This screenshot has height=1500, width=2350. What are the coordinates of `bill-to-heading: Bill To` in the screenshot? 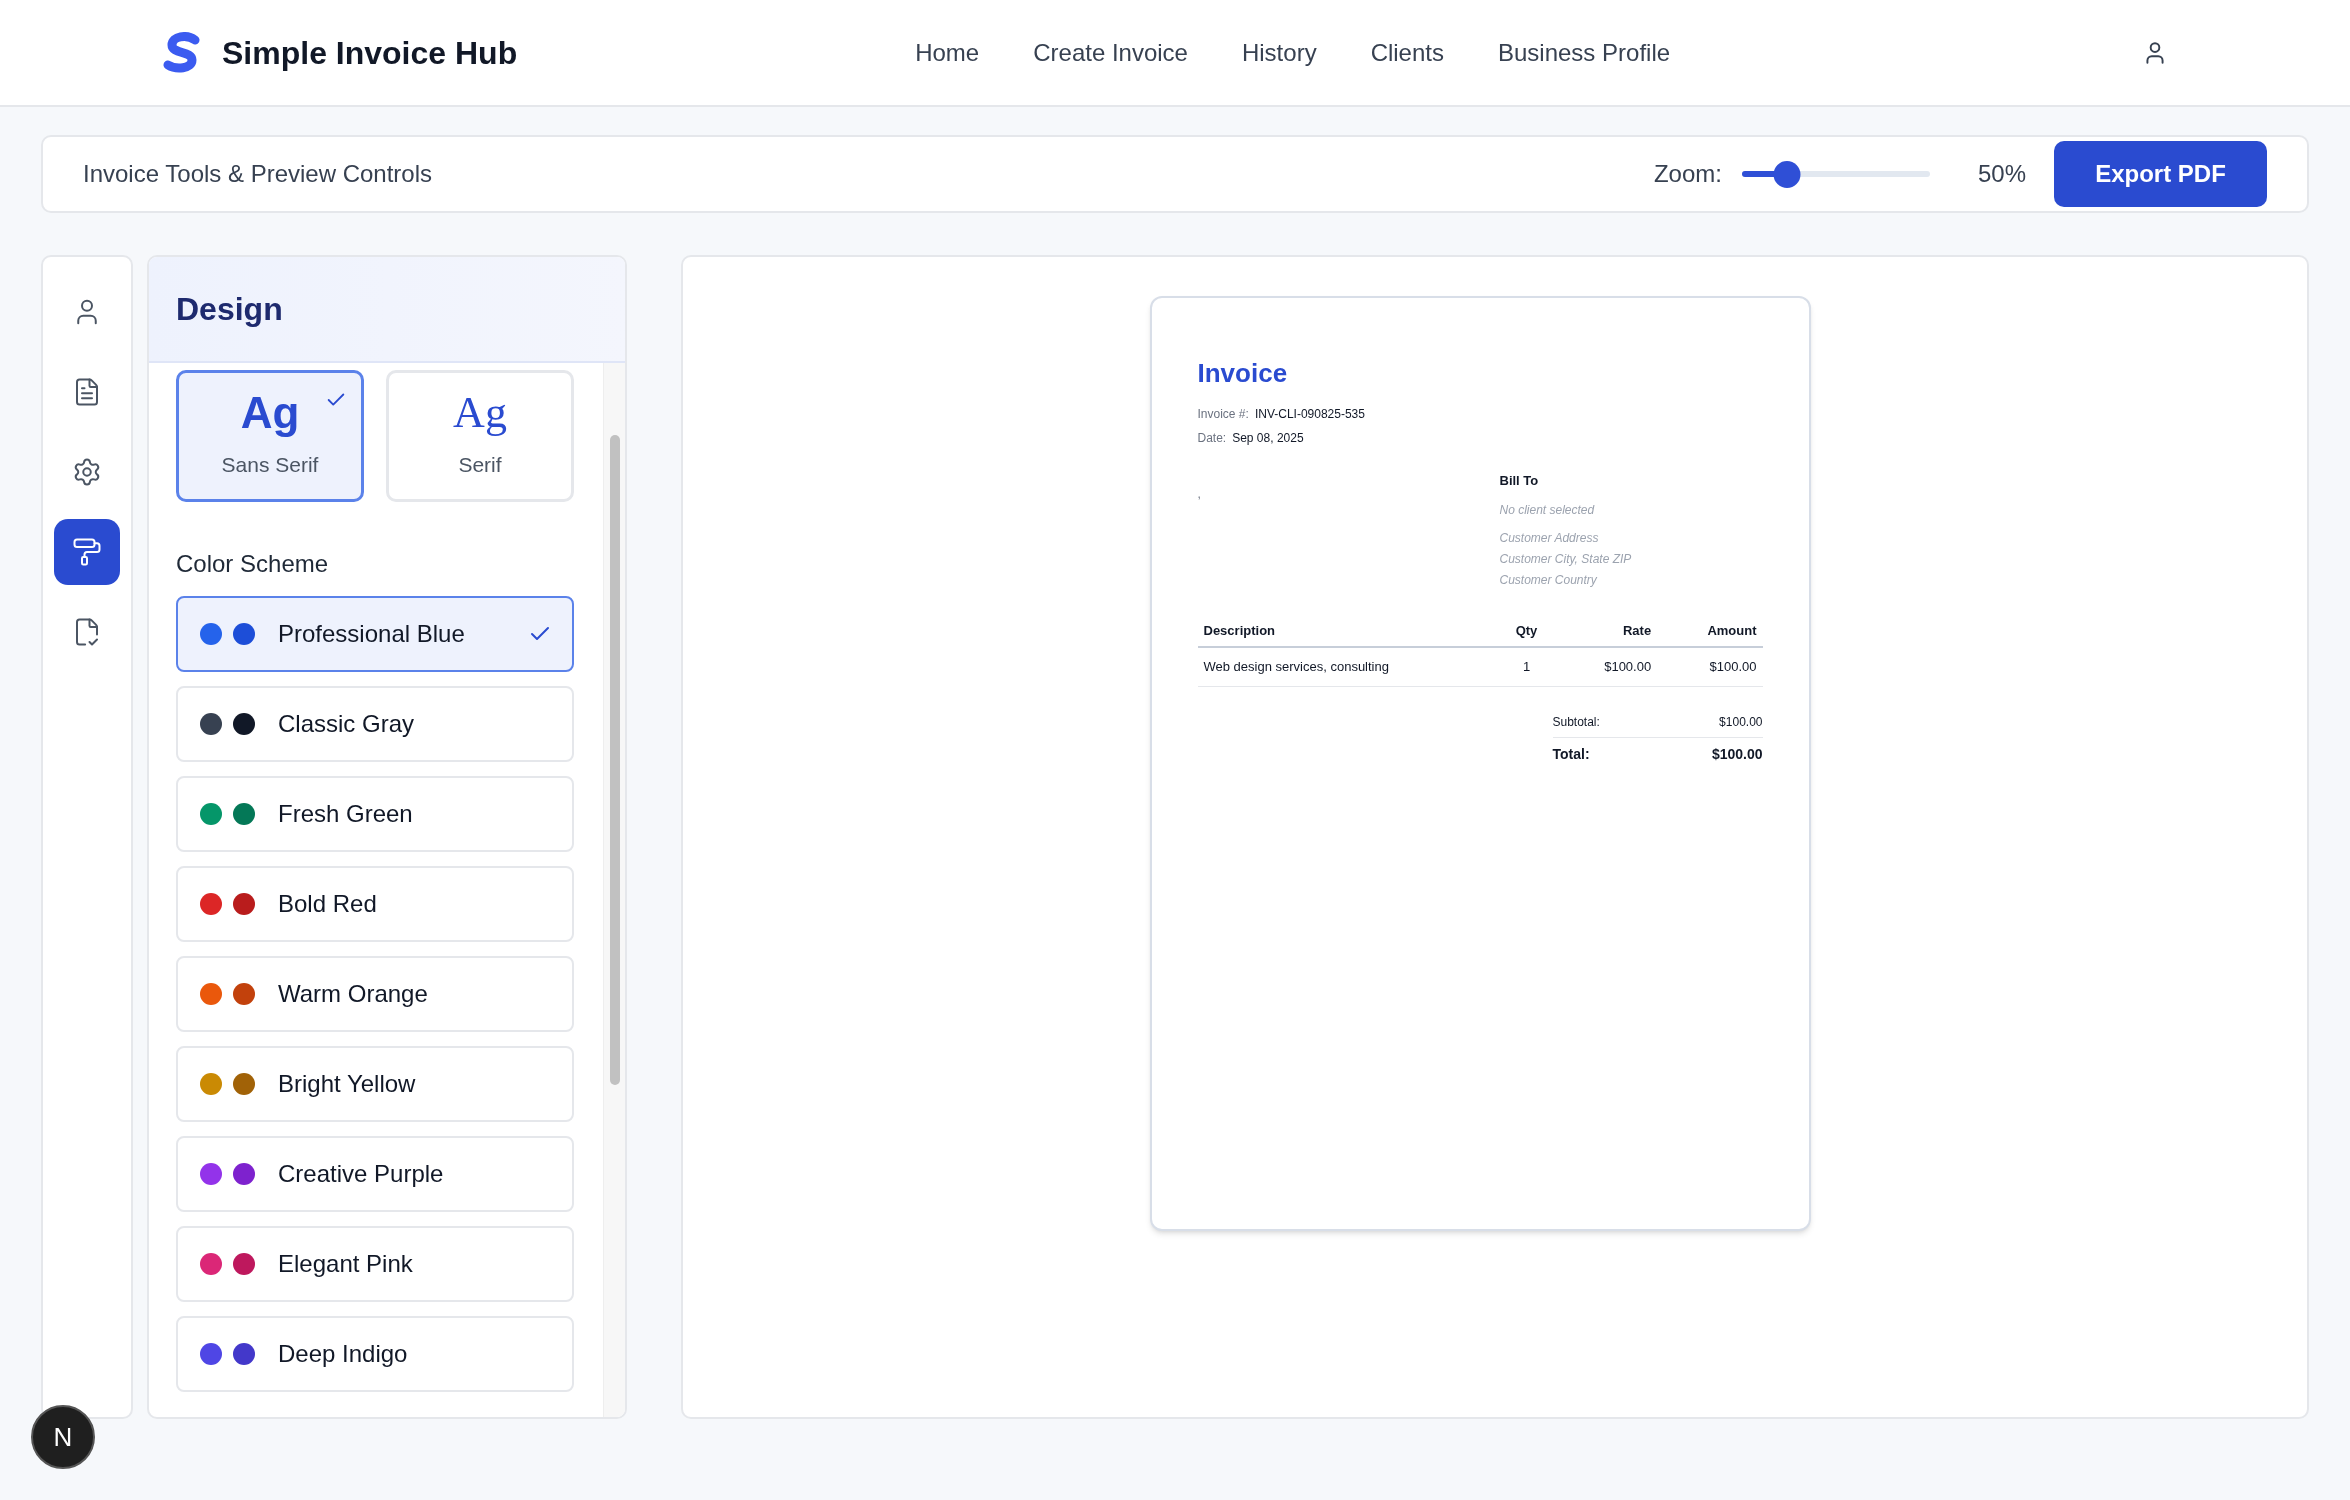 It's located at (1519, 481).